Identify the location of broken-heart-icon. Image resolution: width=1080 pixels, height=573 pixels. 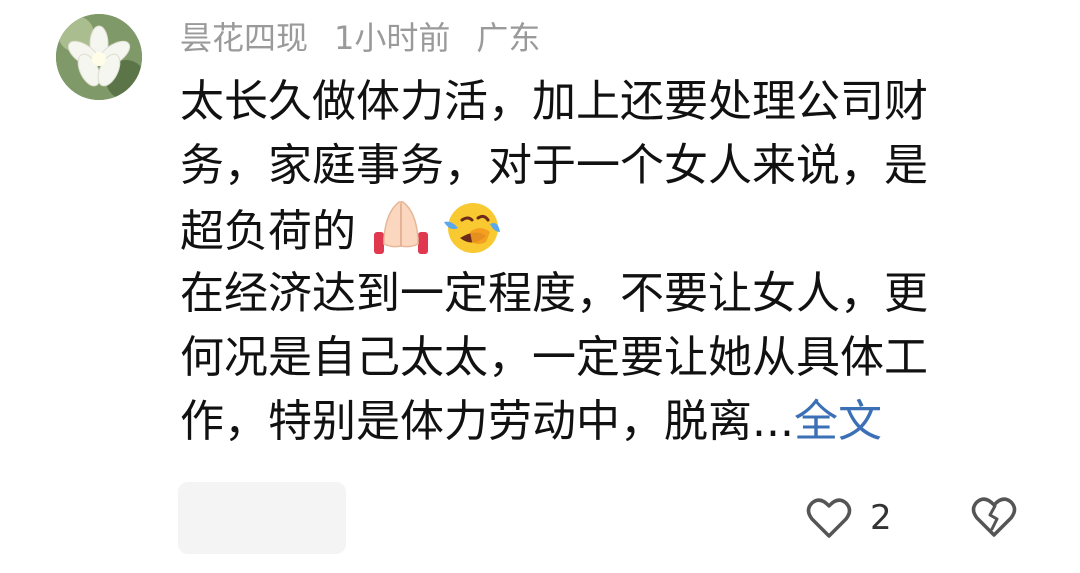
(994, 517).